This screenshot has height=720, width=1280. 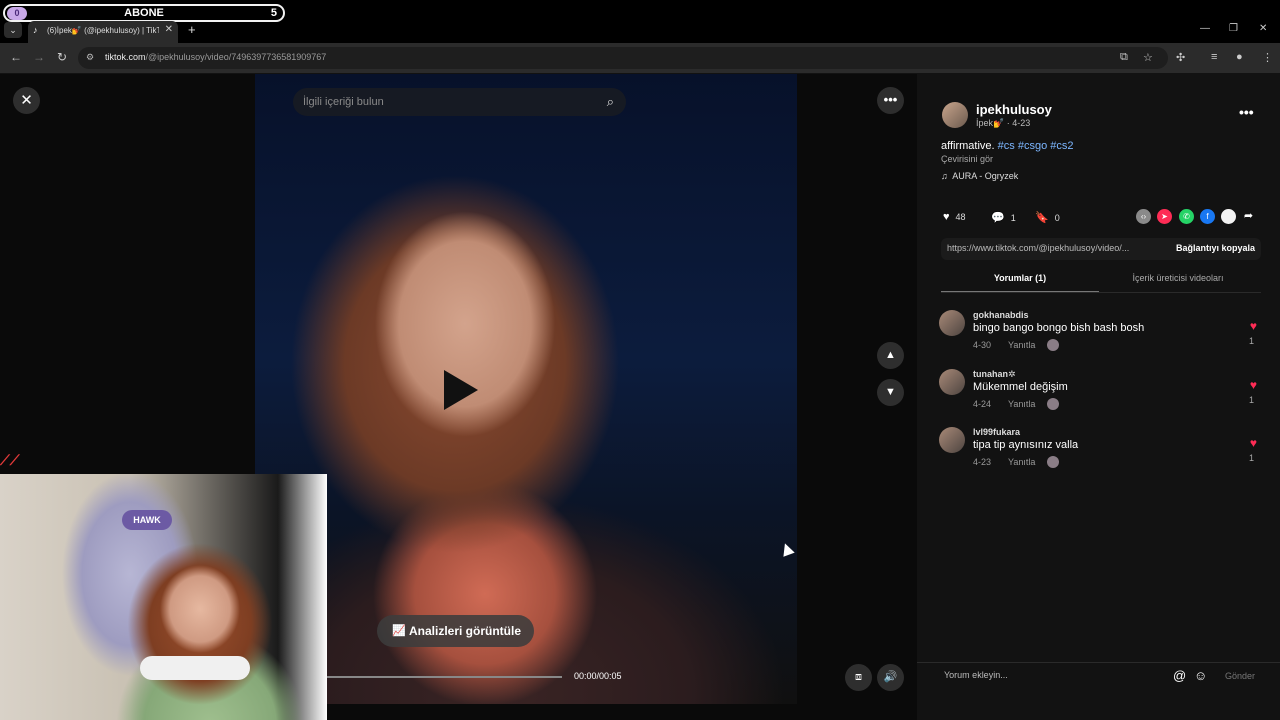 I want to click on post-more-icon: •••, so click(x=1246, y=112).